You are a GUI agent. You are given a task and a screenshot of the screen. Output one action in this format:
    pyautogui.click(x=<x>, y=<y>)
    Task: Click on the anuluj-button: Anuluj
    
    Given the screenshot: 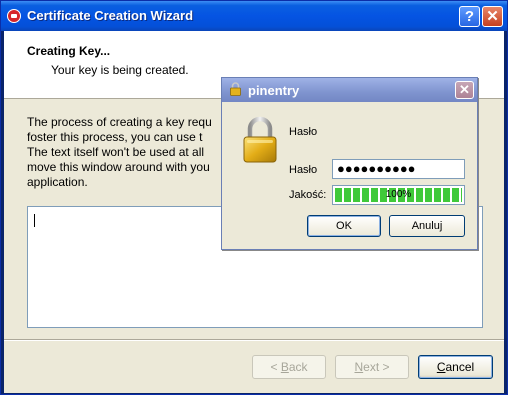 What is the action you would take?
    pyautogui.click(x=427, y=226)
    